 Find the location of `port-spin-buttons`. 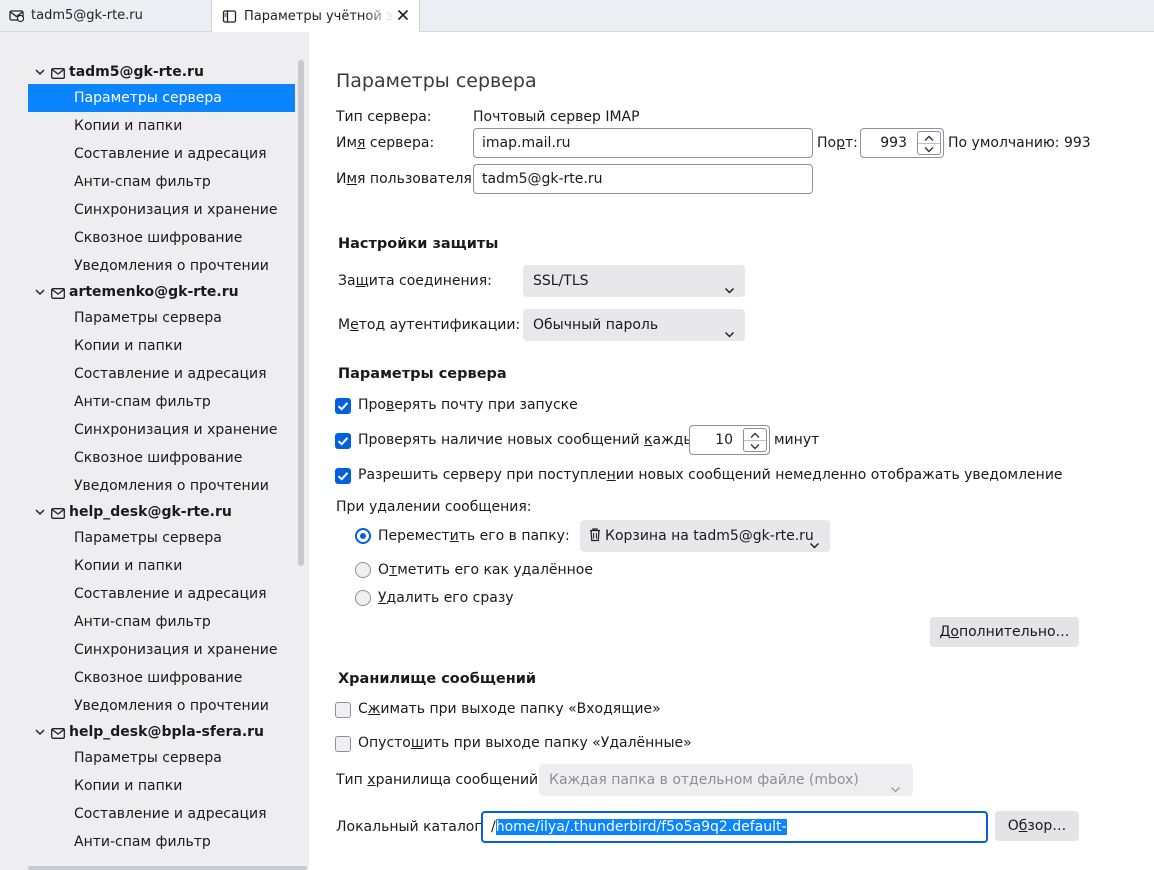

port-spin-buttons is located at coordinates (929, 143).